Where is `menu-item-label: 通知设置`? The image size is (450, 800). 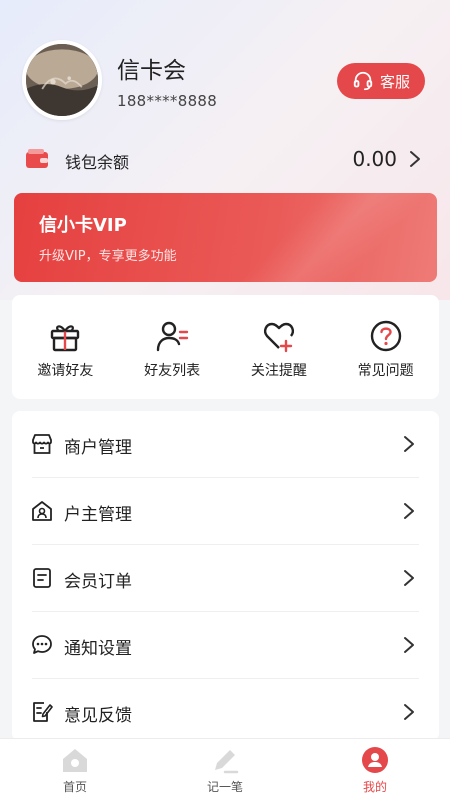
menu-item-label: 通知设置 is located at coordinates (98, 649).